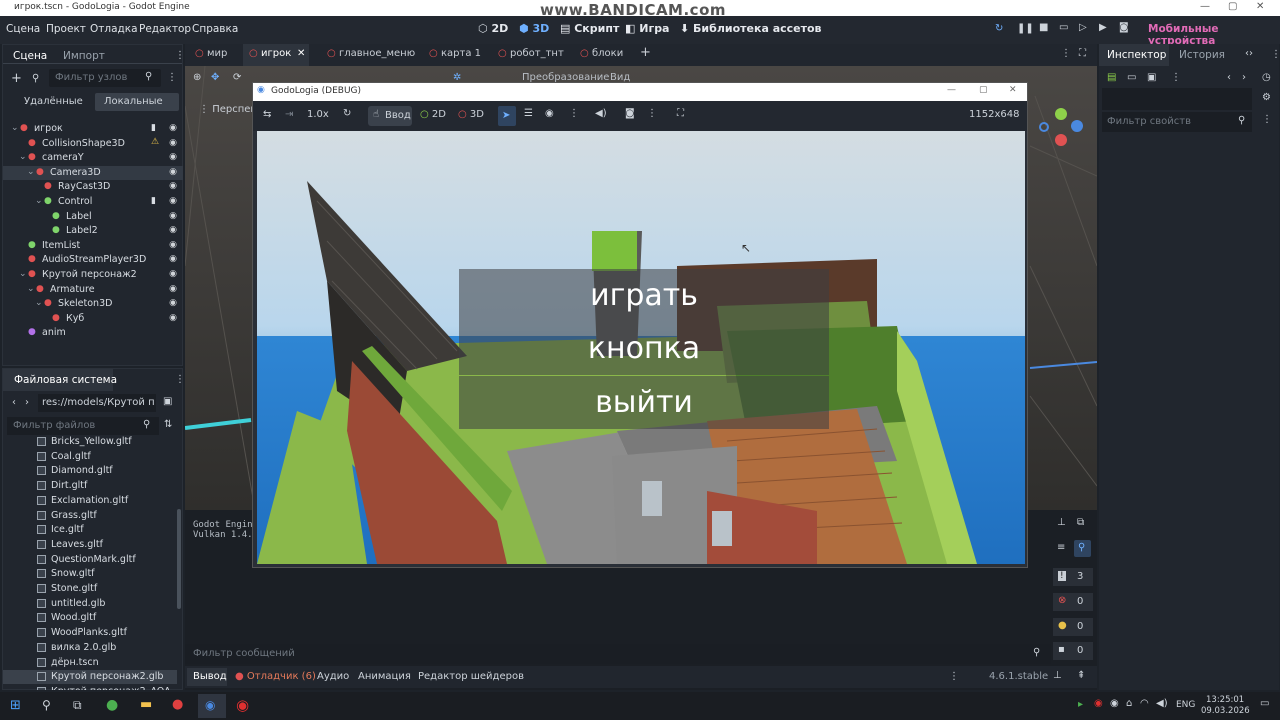 Image resolution: width=1280 pixels, height=720 pixels. Describe the element at coordinates (93, 172) in the screenshot. I see `tree-node: ⌄ ● Camera3D ◉` at that location.